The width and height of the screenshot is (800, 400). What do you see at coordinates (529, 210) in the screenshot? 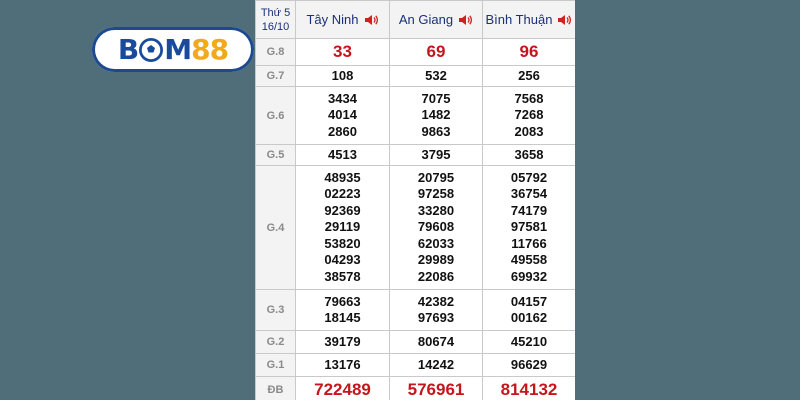
I see `winning-number: 74179` at bounding box center [529, 210].